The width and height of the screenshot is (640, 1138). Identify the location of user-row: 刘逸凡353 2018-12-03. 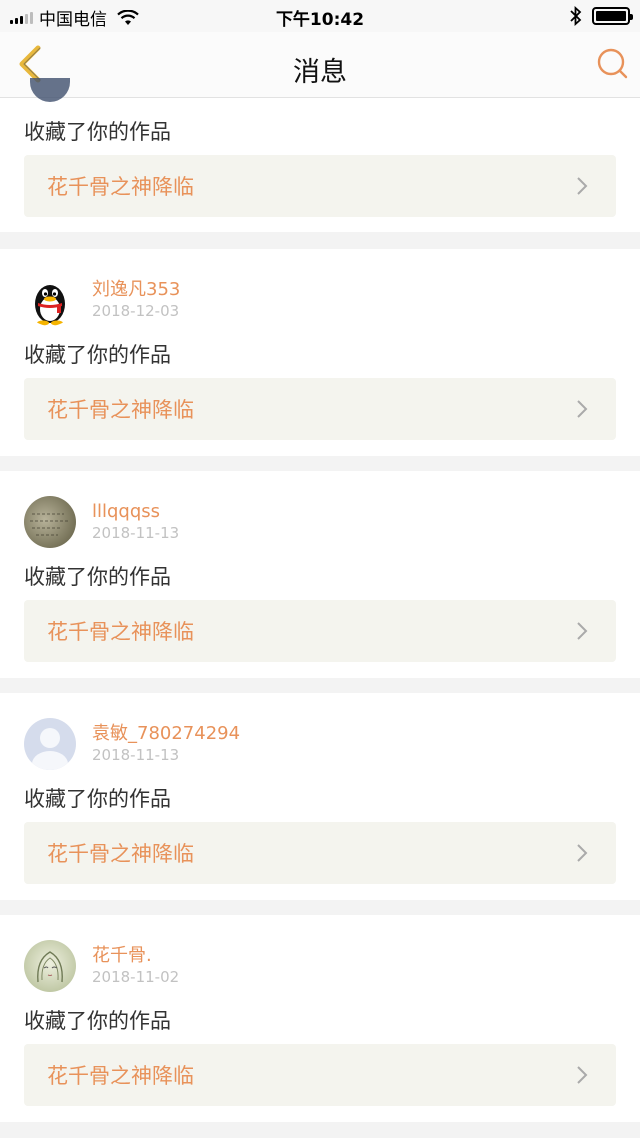
(102, 300).